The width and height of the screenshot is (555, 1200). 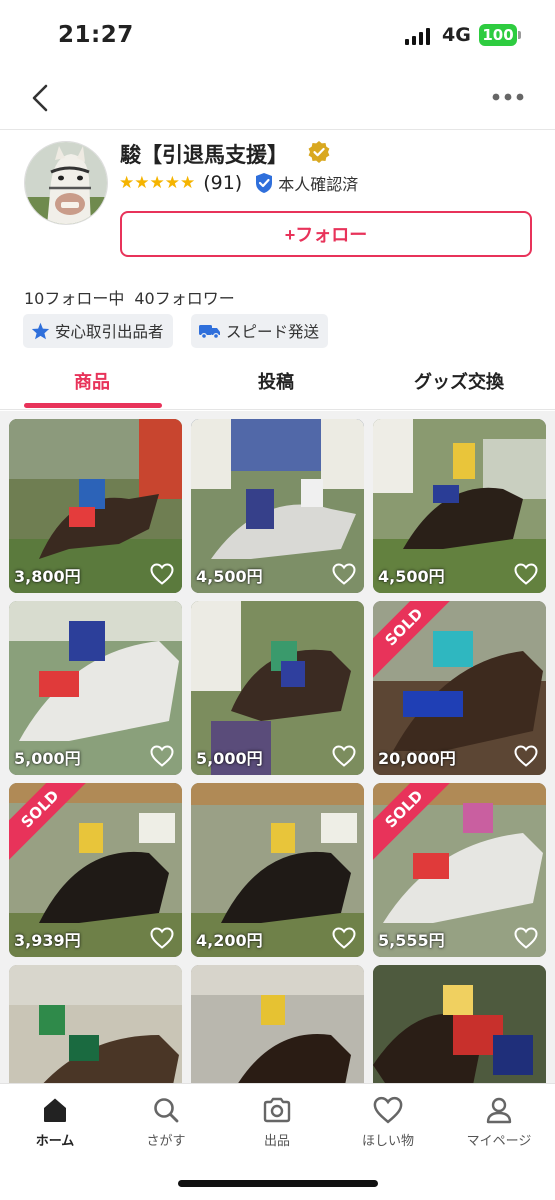 What do you see at coordinates (92, 381) in the screenshot?
I see `tab-products: 商品` at bounding box center [92, 381].